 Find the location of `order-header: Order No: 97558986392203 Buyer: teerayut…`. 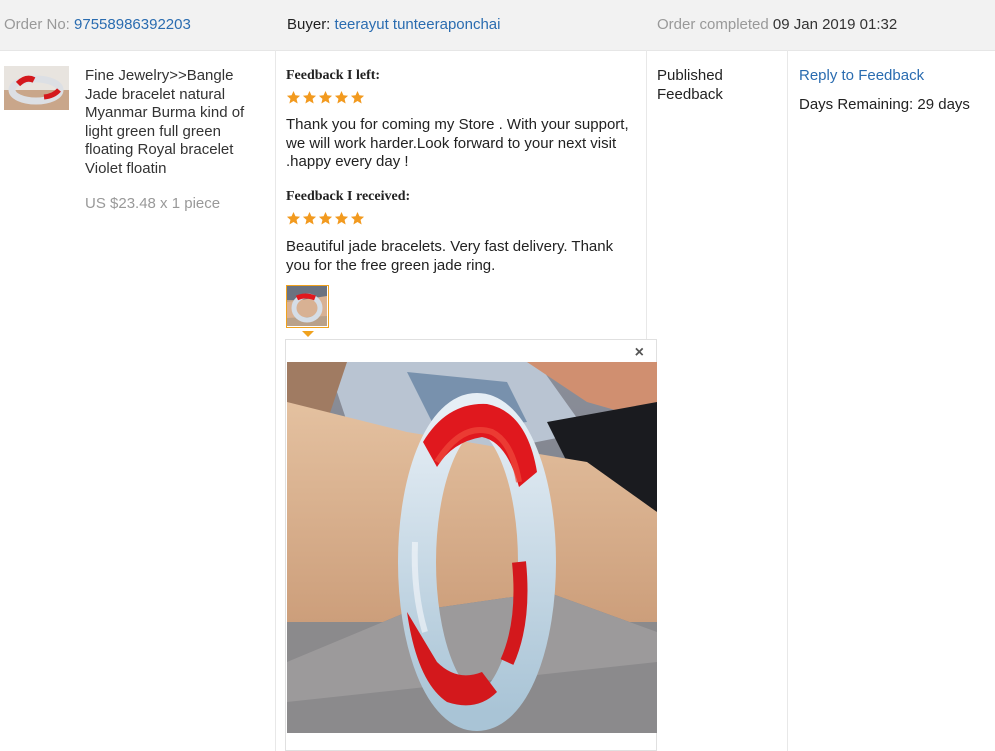

order-header: Order No: 97558986392203 Buyer: teerayut… is located at coordinates (497, 25).